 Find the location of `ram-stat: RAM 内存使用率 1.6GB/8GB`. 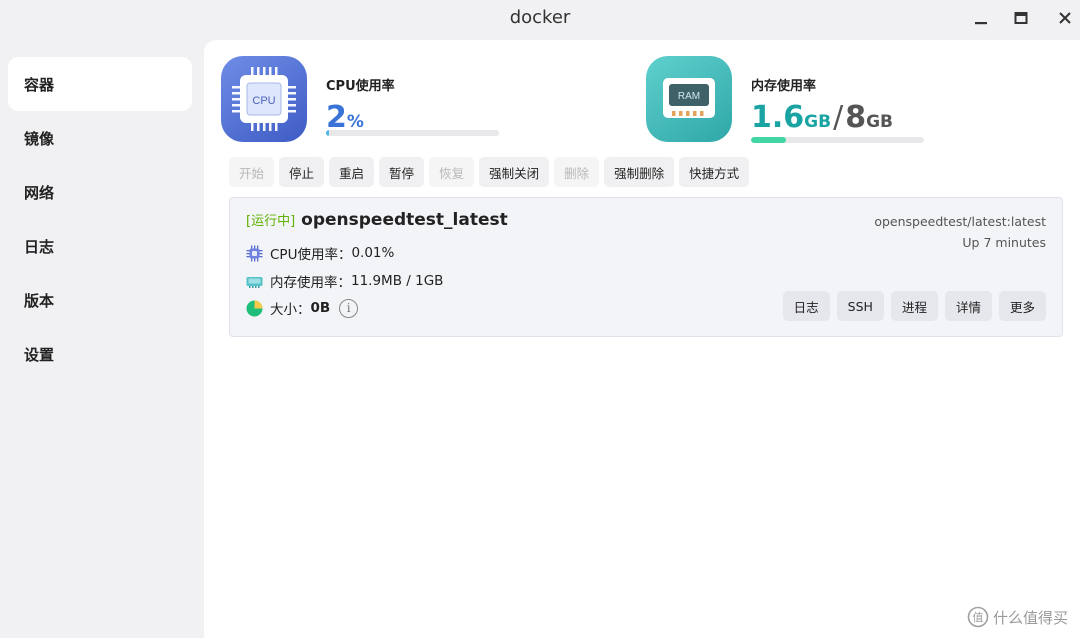

ram-stat: RAM 内存使用率 1.6GB/8GB is located at coordinates (806, 101).